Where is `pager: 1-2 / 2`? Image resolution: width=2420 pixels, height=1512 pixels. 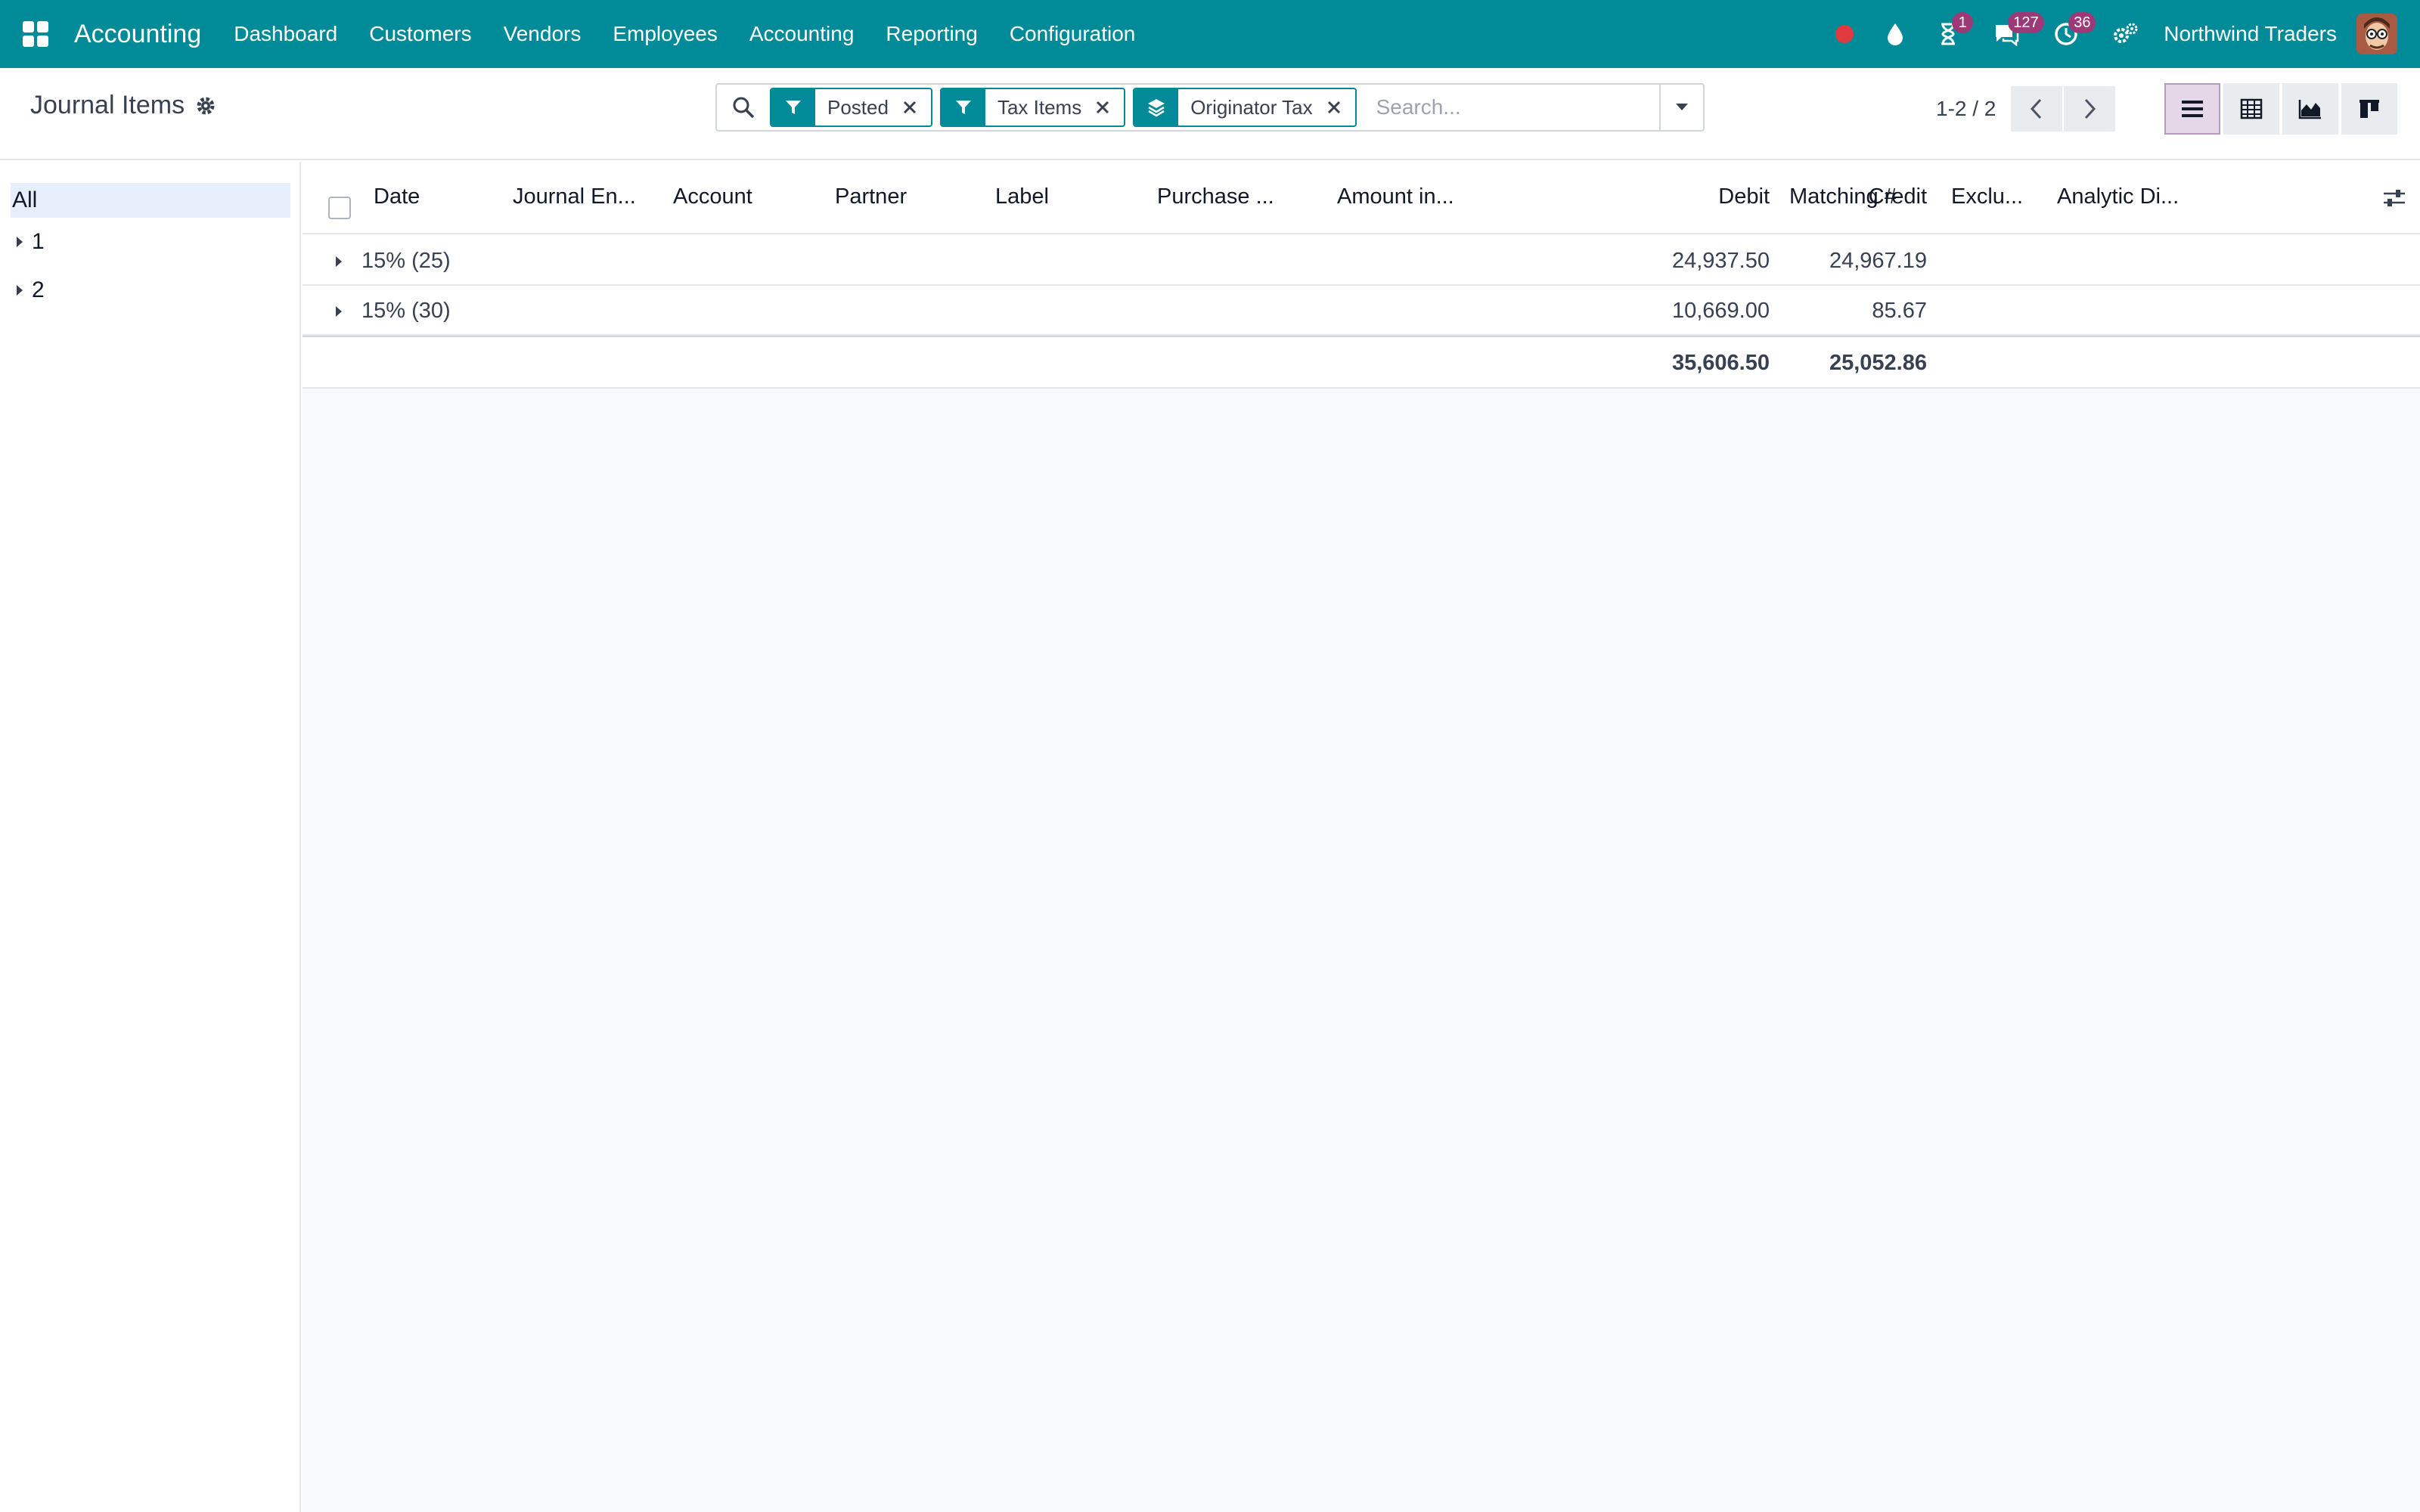
pager: 1-2 / 2 is located at coordinates (2026, 109).